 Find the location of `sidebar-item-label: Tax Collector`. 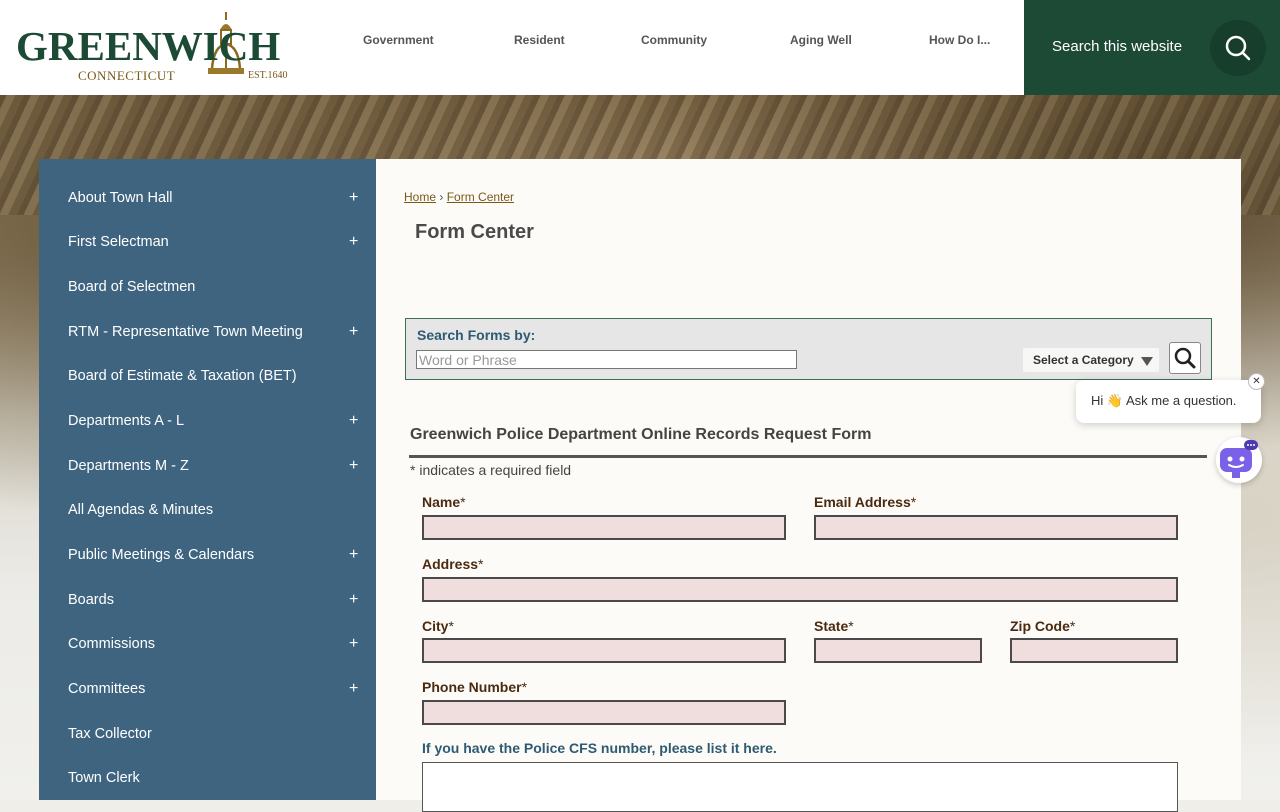

sidebar-item-label: Tax Collector is located at coordinates (110, 734).